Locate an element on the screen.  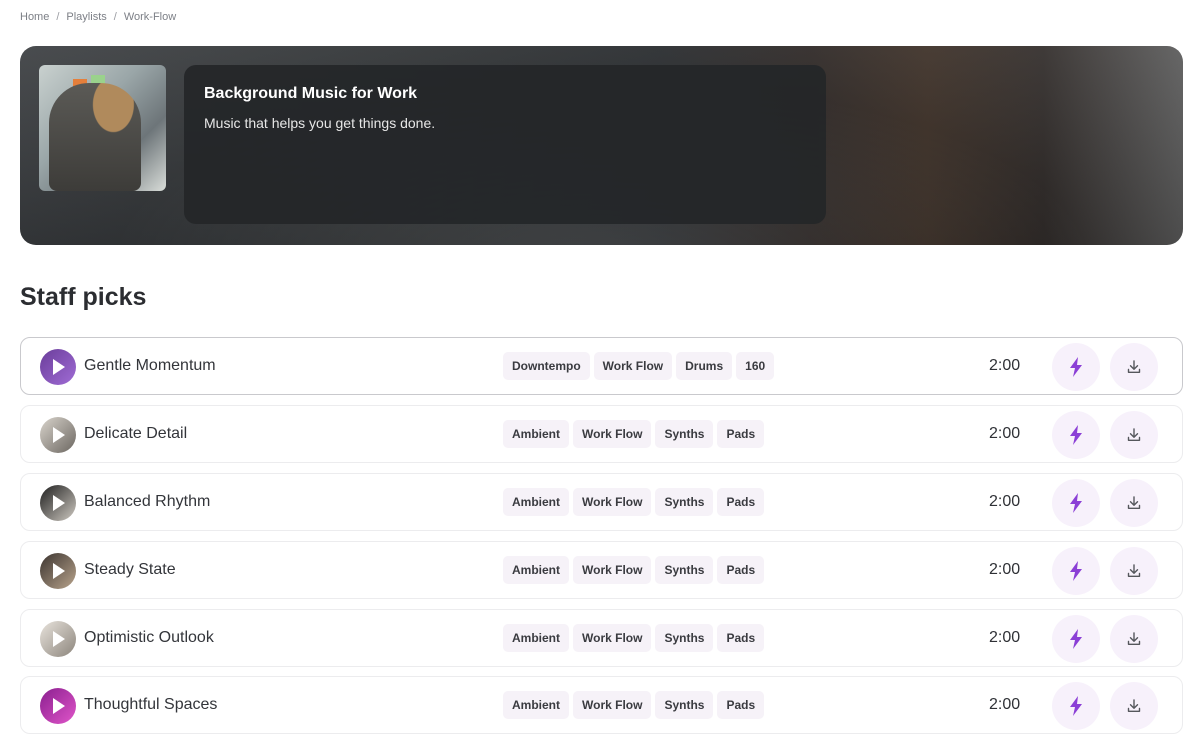
playlist-cover-image is located at coordinates (102, 128).